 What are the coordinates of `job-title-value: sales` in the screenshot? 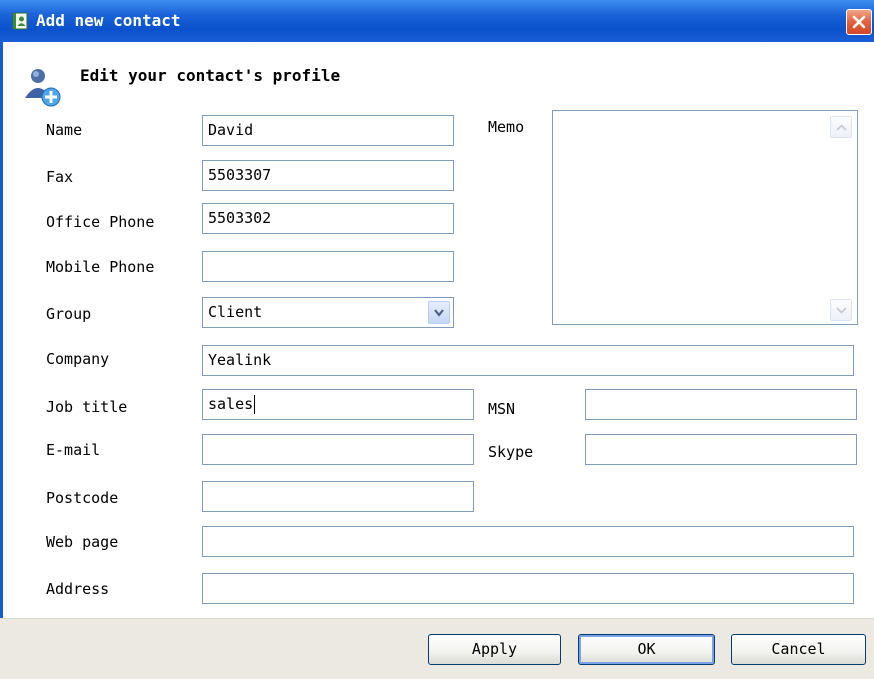 It's located at (231, 404).